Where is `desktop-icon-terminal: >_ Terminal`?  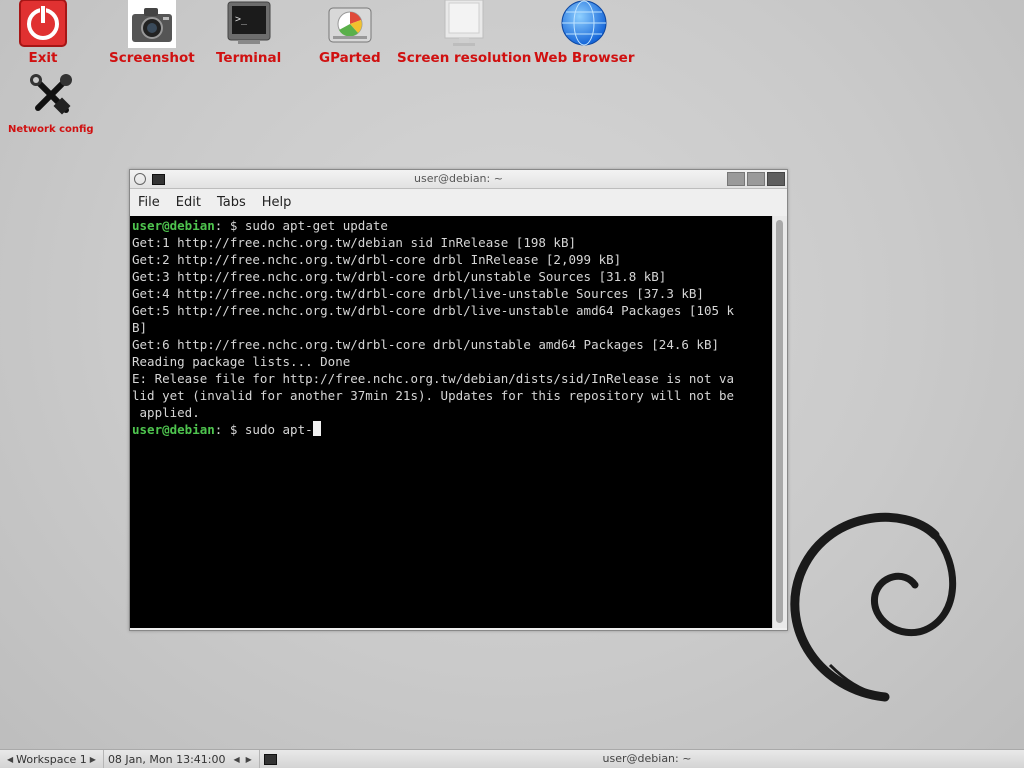 desktop-icon-terminal: >_ Terminal is located at coordinates (248, 33).